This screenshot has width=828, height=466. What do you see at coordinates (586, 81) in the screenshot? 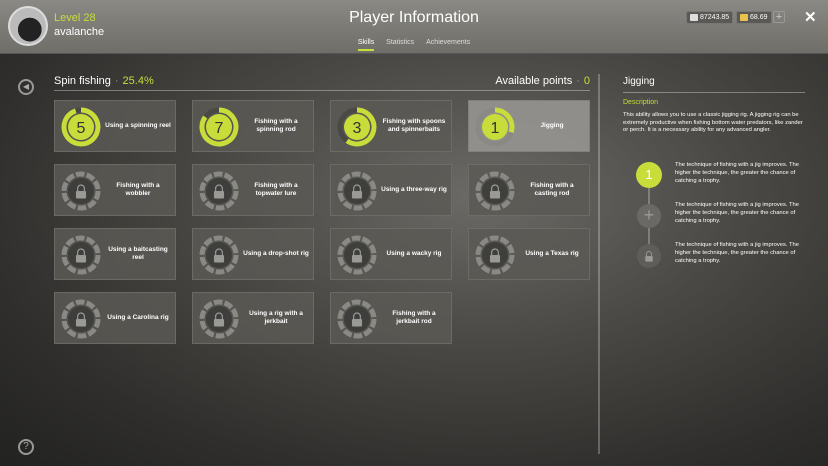
I see `available-points-value: 0` at bounding box center [586, 81].